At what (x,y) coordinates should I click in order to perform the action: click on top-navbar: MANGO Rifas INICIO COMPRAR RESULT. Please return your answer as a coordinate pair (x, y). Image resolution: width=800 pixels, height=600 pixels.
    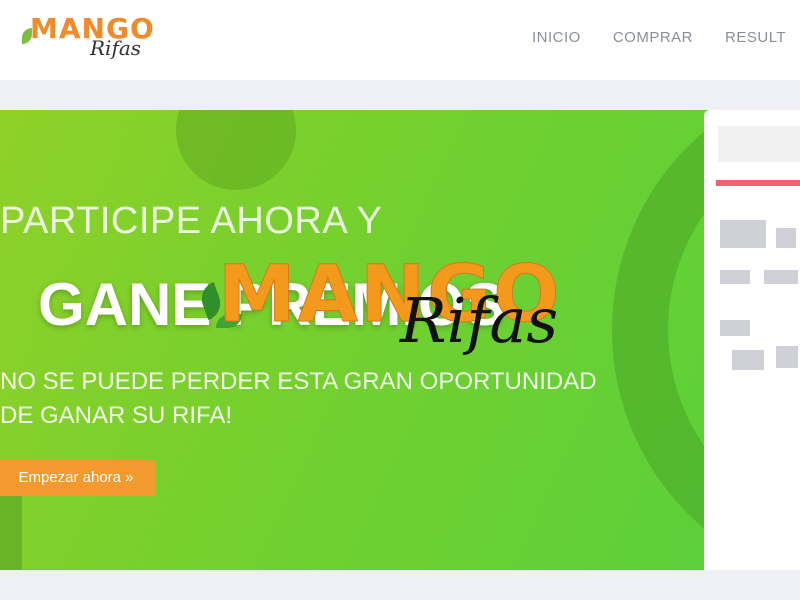
    Looking at the image, I should click on (400, 40).